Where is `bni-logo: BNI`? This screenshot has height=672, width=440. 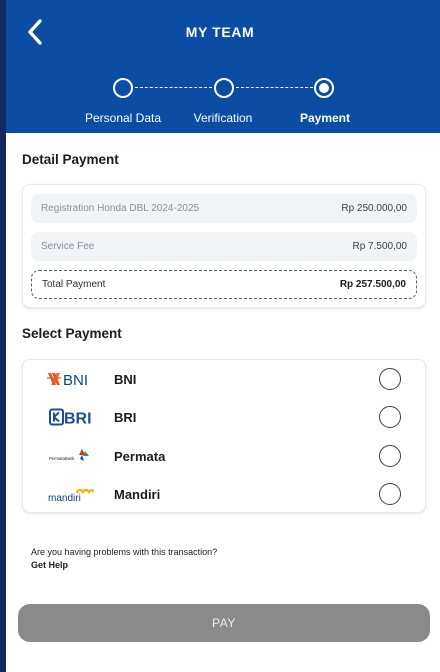
bni-logo: BNI is located at coordinates (71, 379).